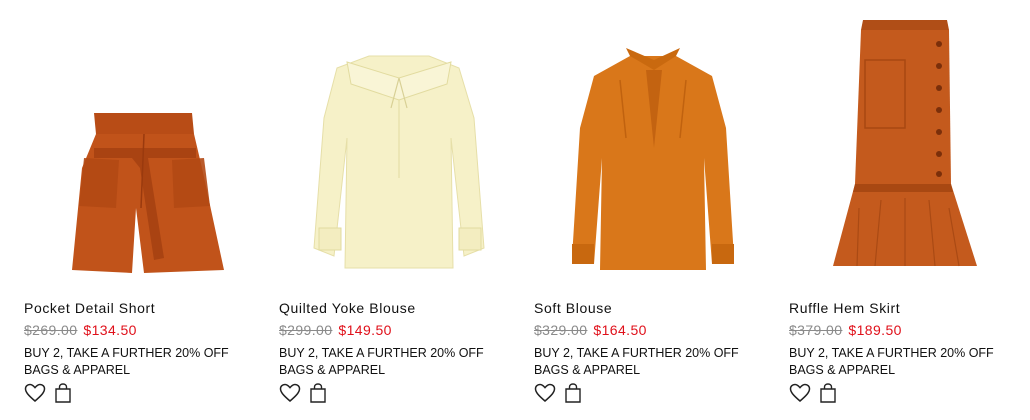  What do you see at coordinates (875, 330) in the screenshot?
I see `sale-price: $189.50` at bounding box center [875, 330].